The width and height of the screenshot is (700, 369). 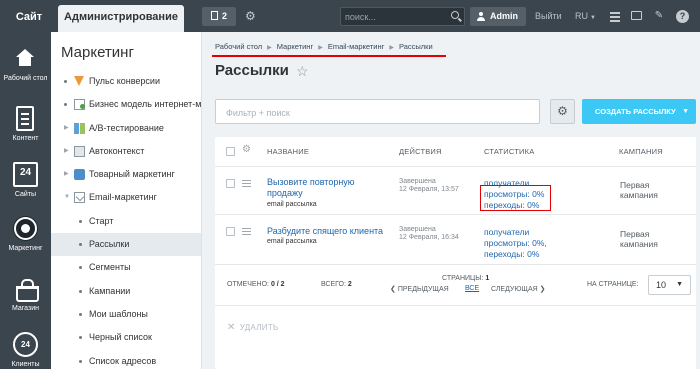 What do you see at coordinates (637, 16) in the screenshot?
I see `screen-icon` at bounding box center [637, 16].